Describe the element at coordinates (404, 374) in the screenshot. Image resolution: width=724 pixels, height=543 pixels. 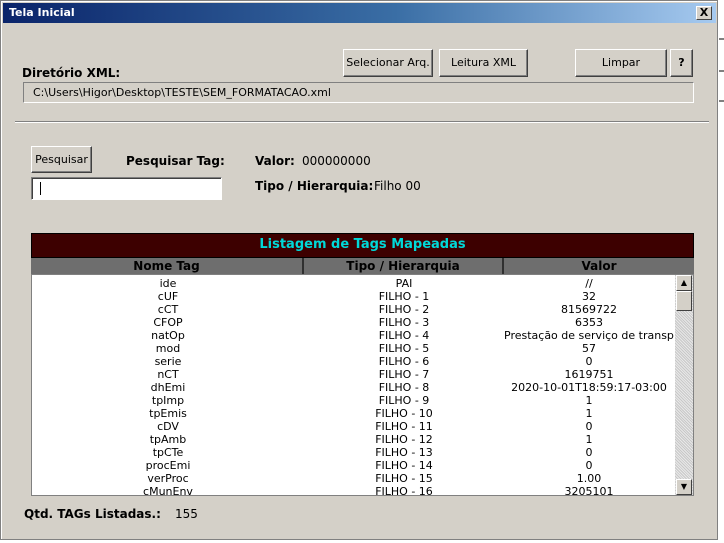
I see `cell-type: FILHO - 7` at that location.